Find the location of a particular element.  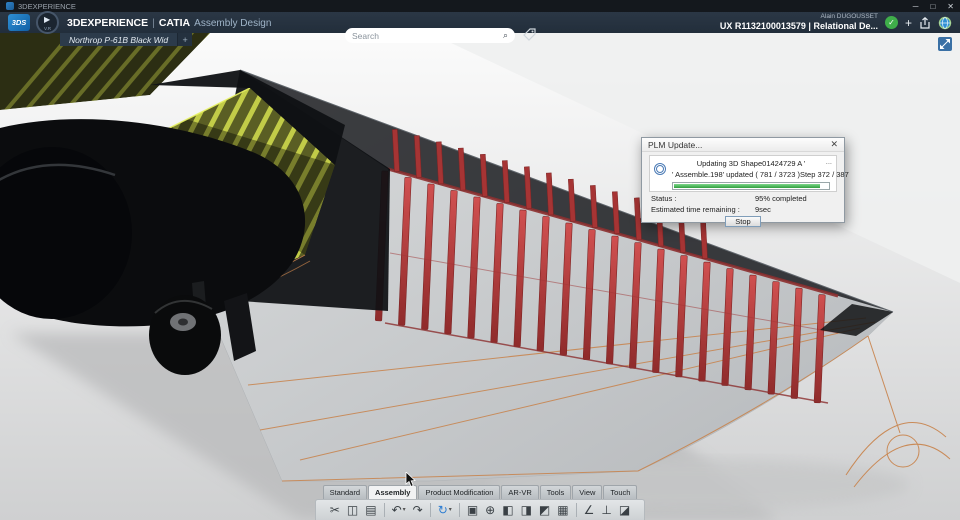

3dexperience-compass-icon: ▶ V.R is located at coordinates (47, 22).